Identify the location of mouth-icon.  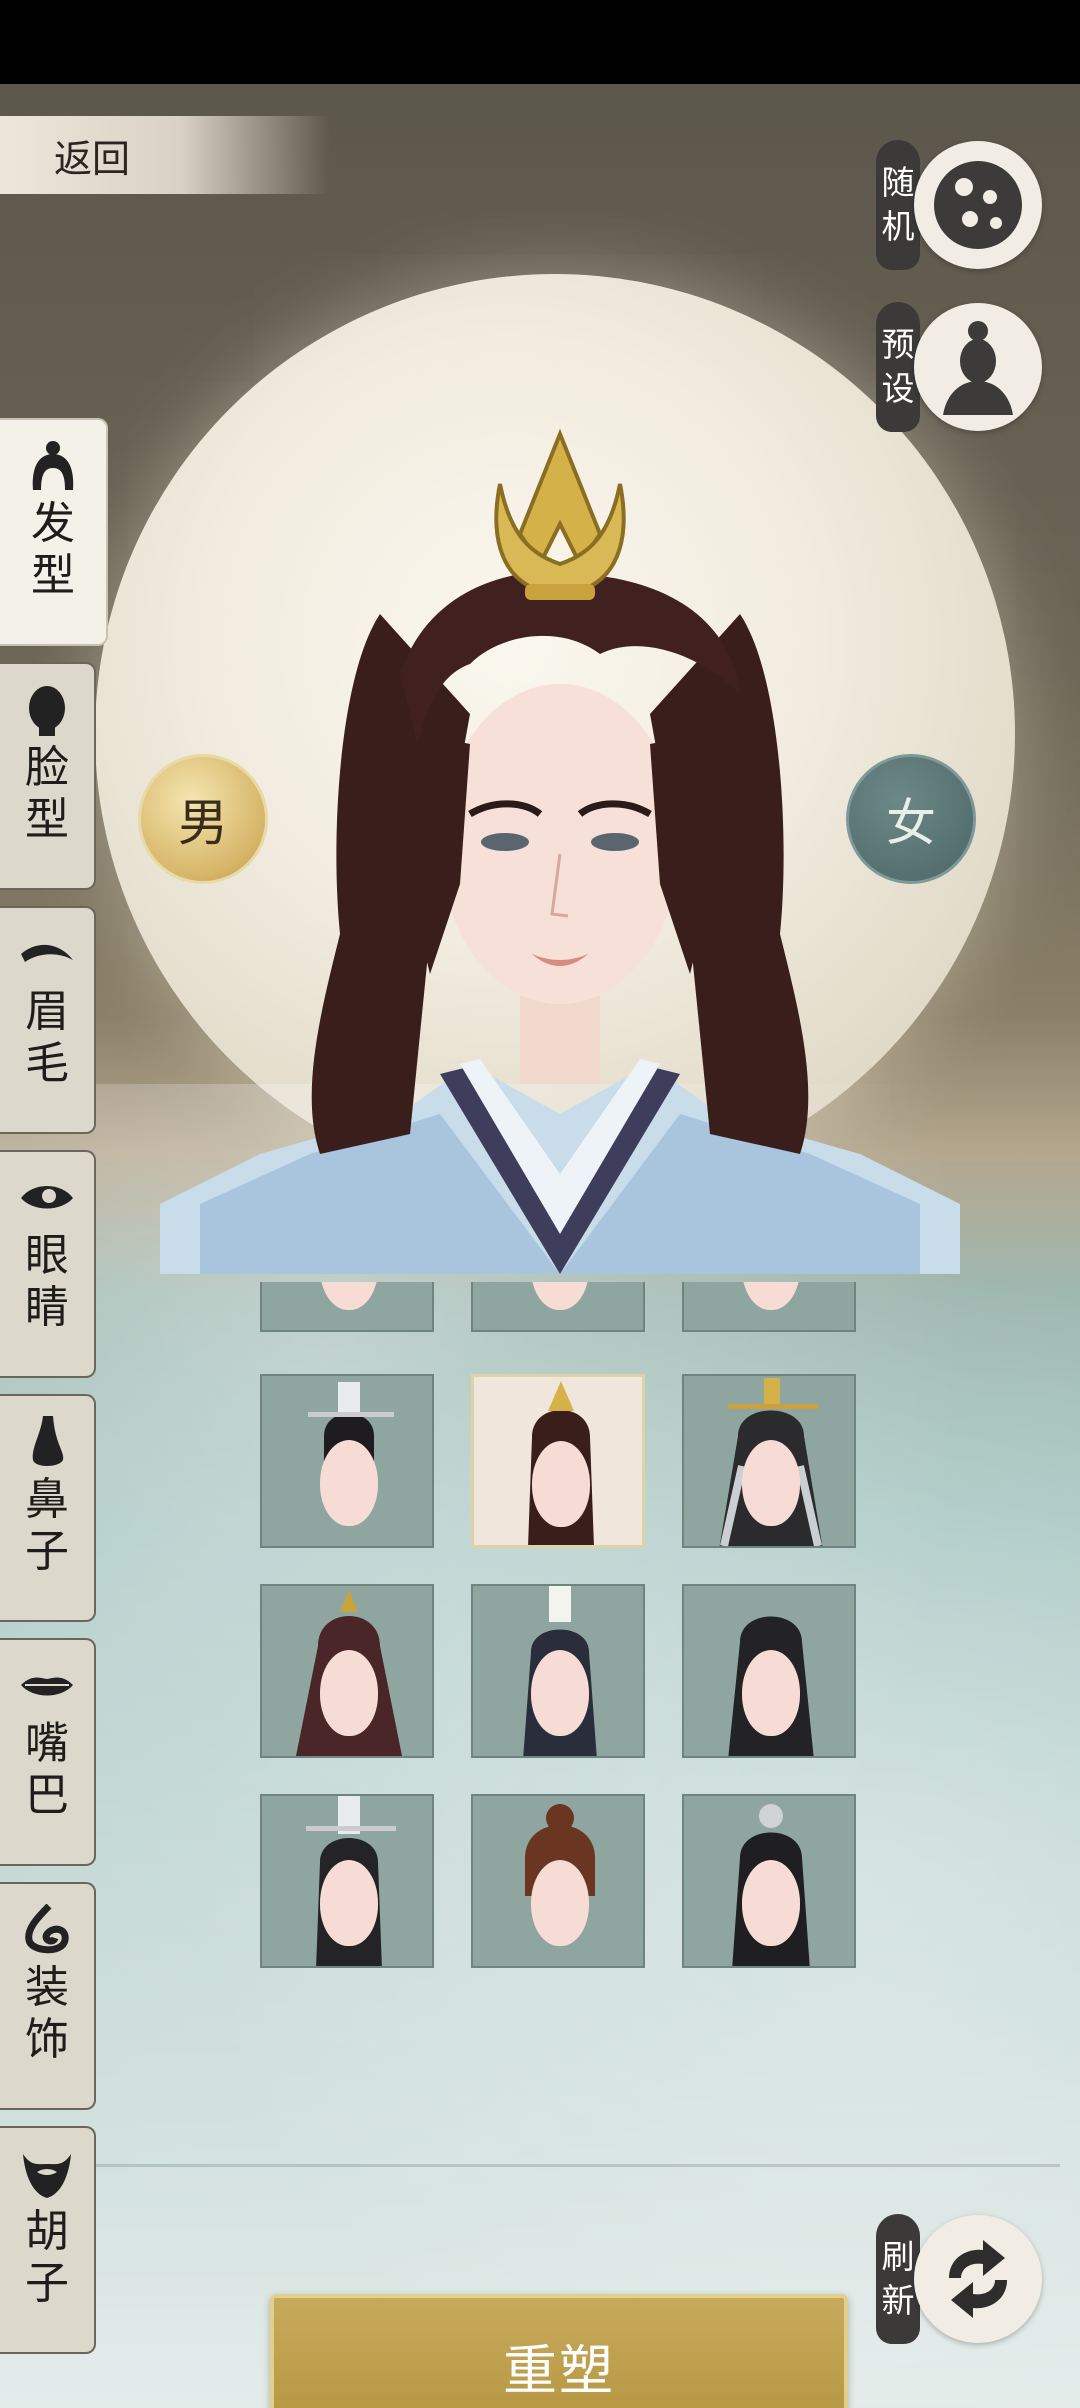
(47, 1686).